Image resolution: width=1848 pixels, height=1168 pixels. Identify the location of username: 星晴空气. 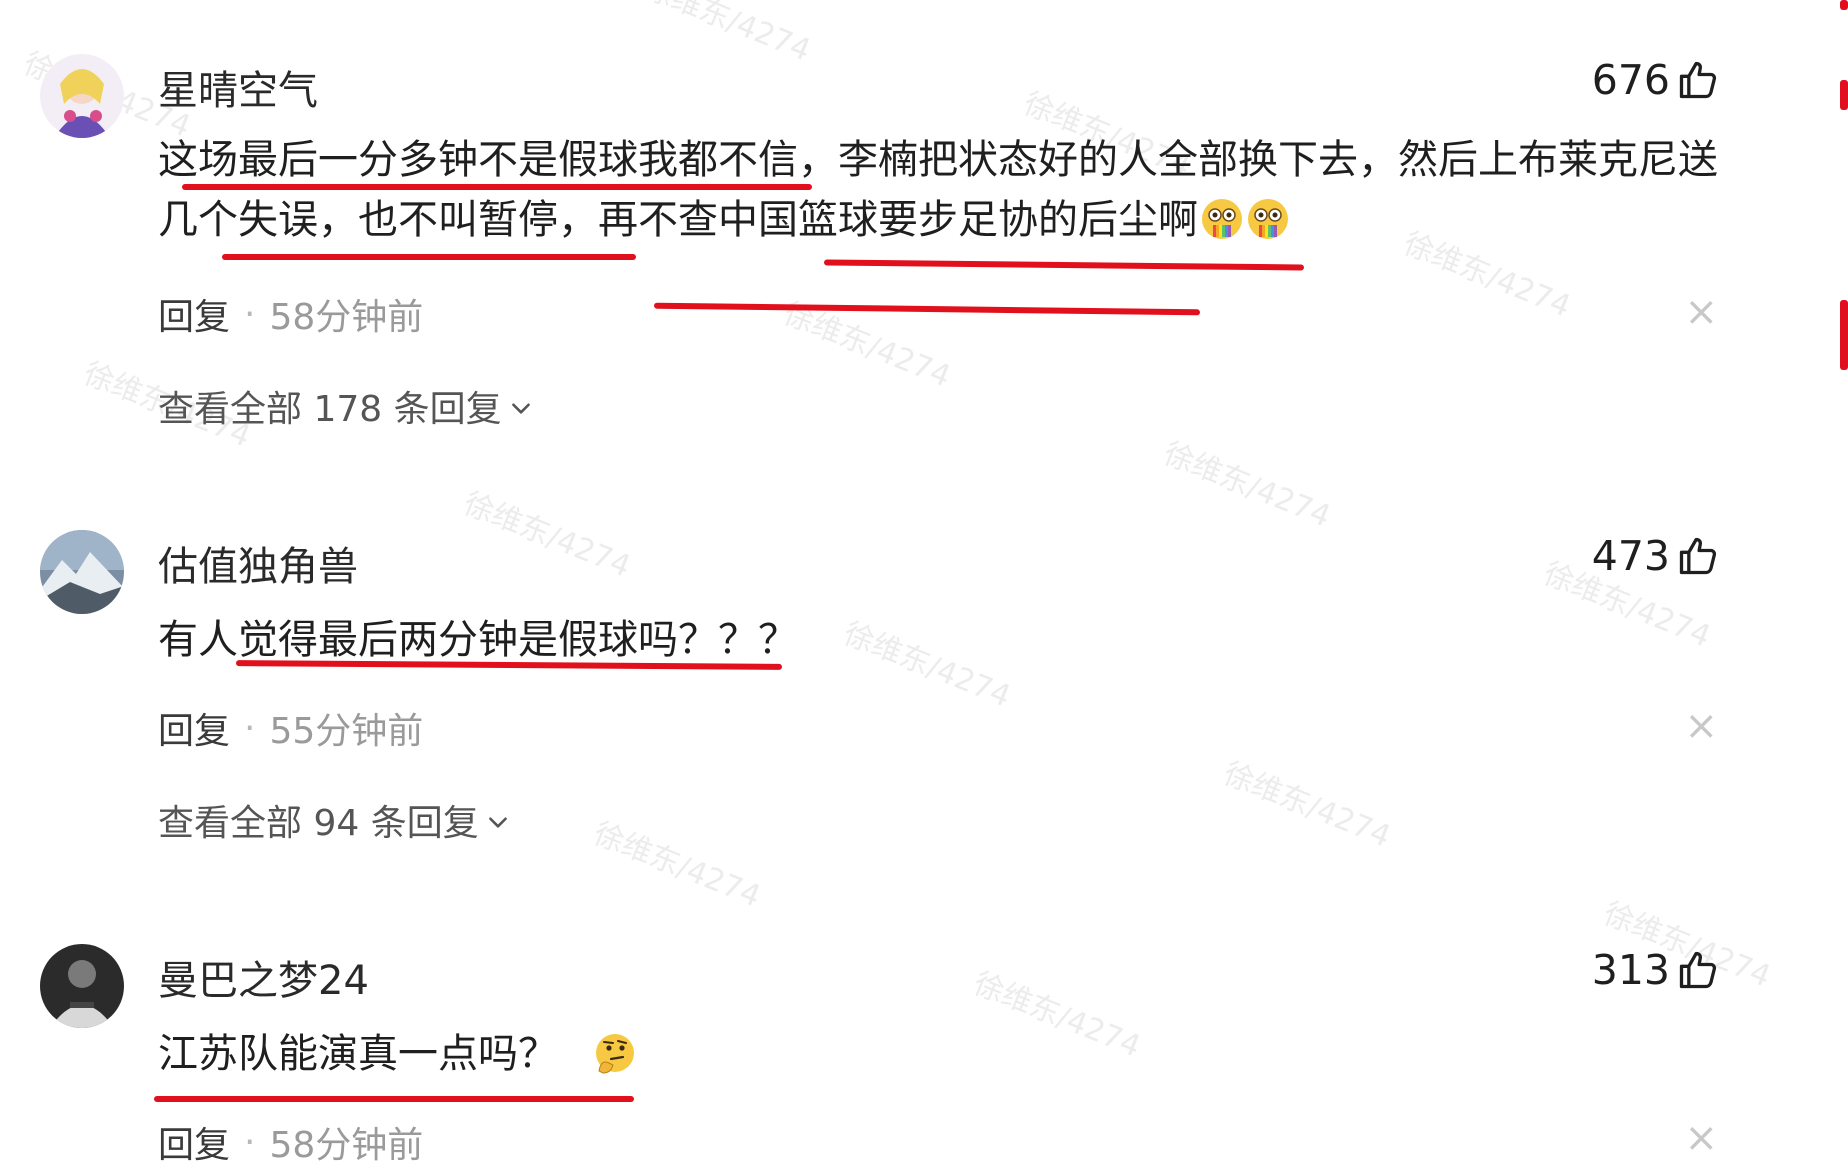
(238, 87).